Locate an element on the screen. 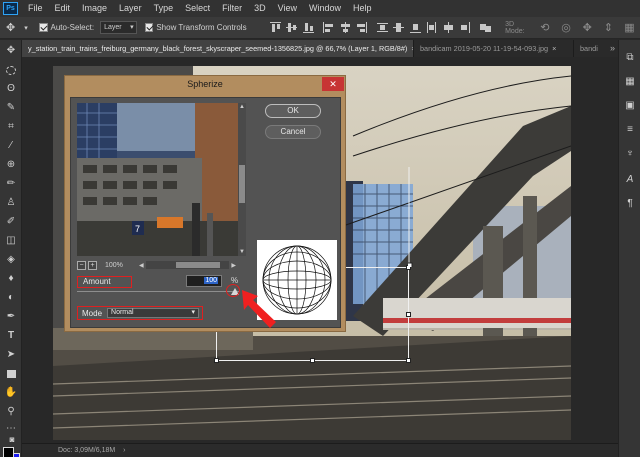  menu-help: Help is located at coordinates (362, 8).